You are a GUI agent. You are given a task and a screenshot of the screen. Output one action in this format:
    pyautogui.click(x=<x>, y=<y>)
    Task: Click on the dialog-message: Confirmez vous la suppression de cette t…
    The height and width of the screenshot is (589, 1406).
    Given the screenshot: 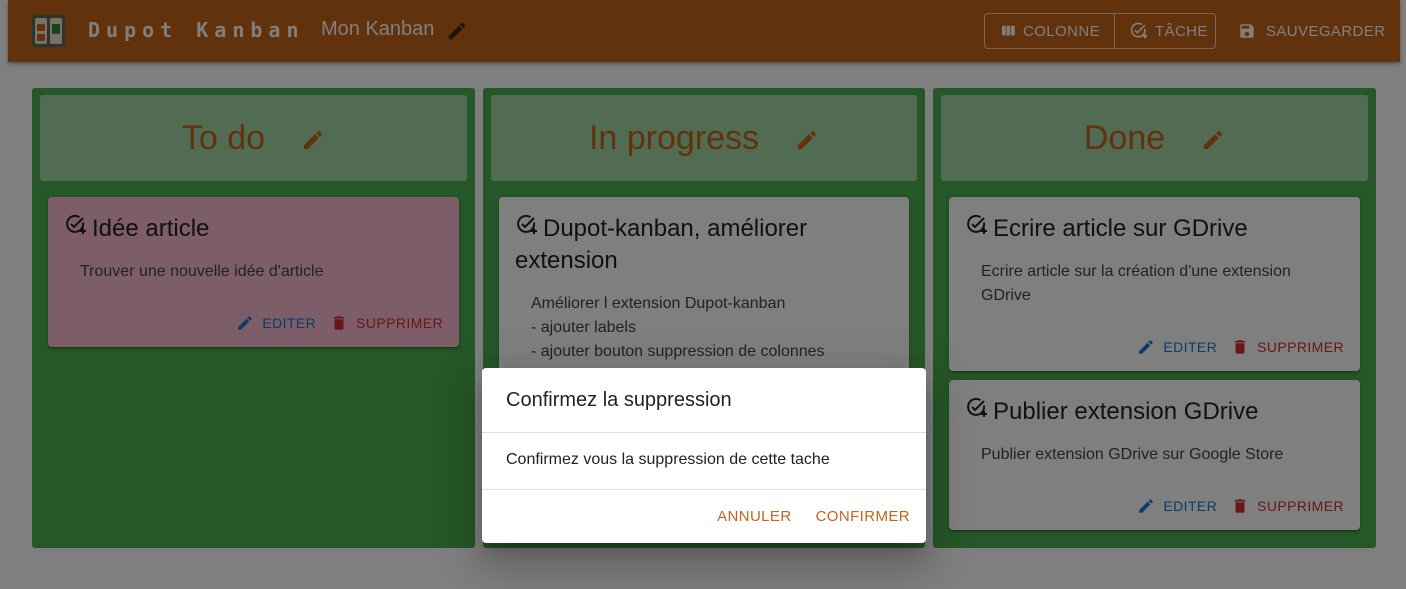 What is the action you would take?
    pyautogui.click(x=668, y=459)
    